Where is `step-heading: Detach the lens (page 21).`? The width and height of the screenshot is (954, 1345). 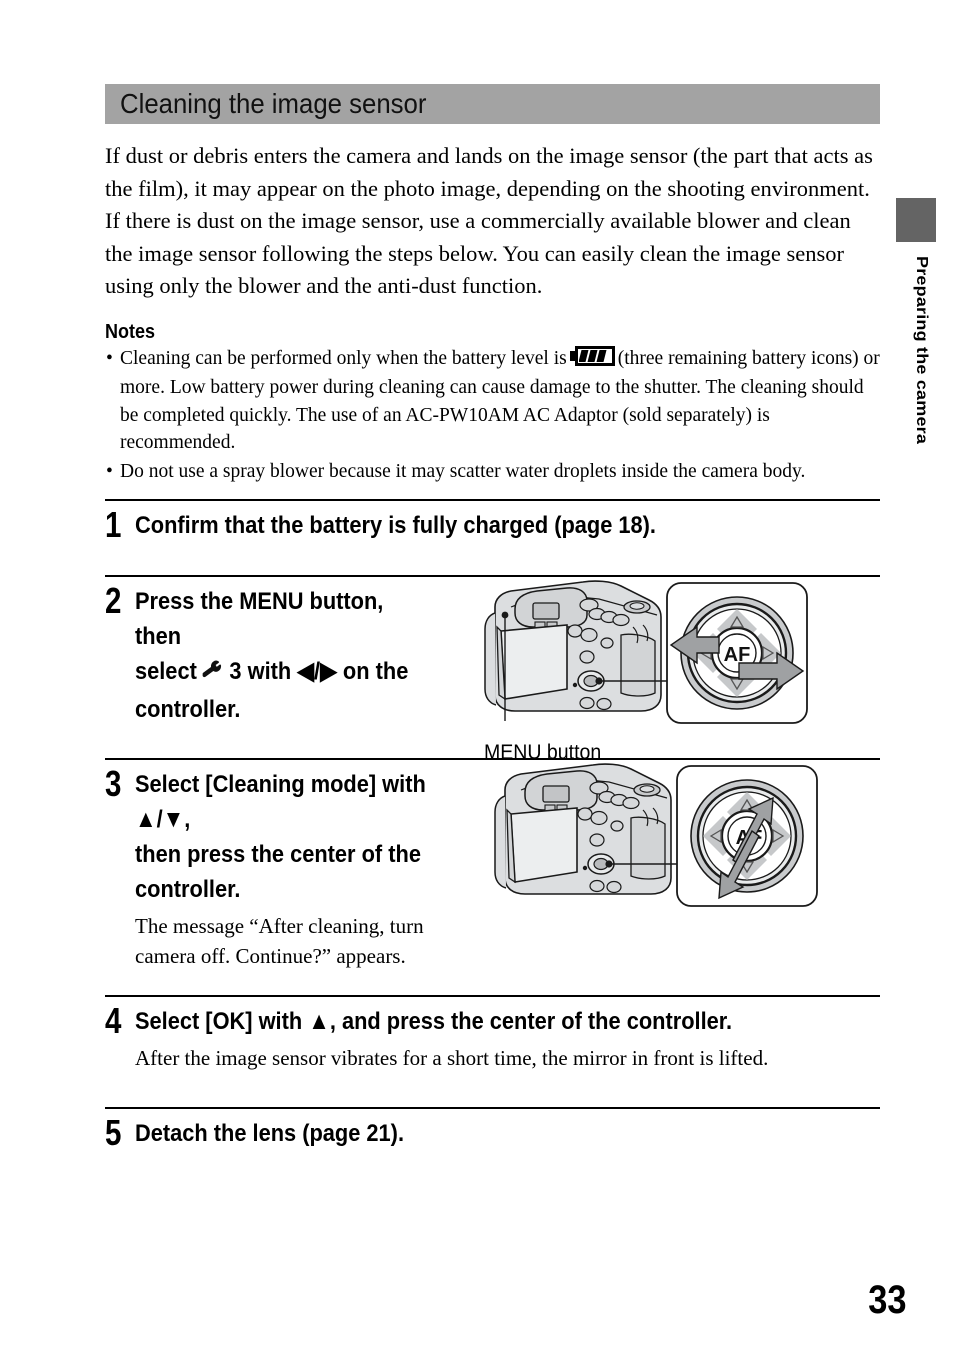
step-heading: Detach the lens (page 21). is located at coordinates (270, 1133).